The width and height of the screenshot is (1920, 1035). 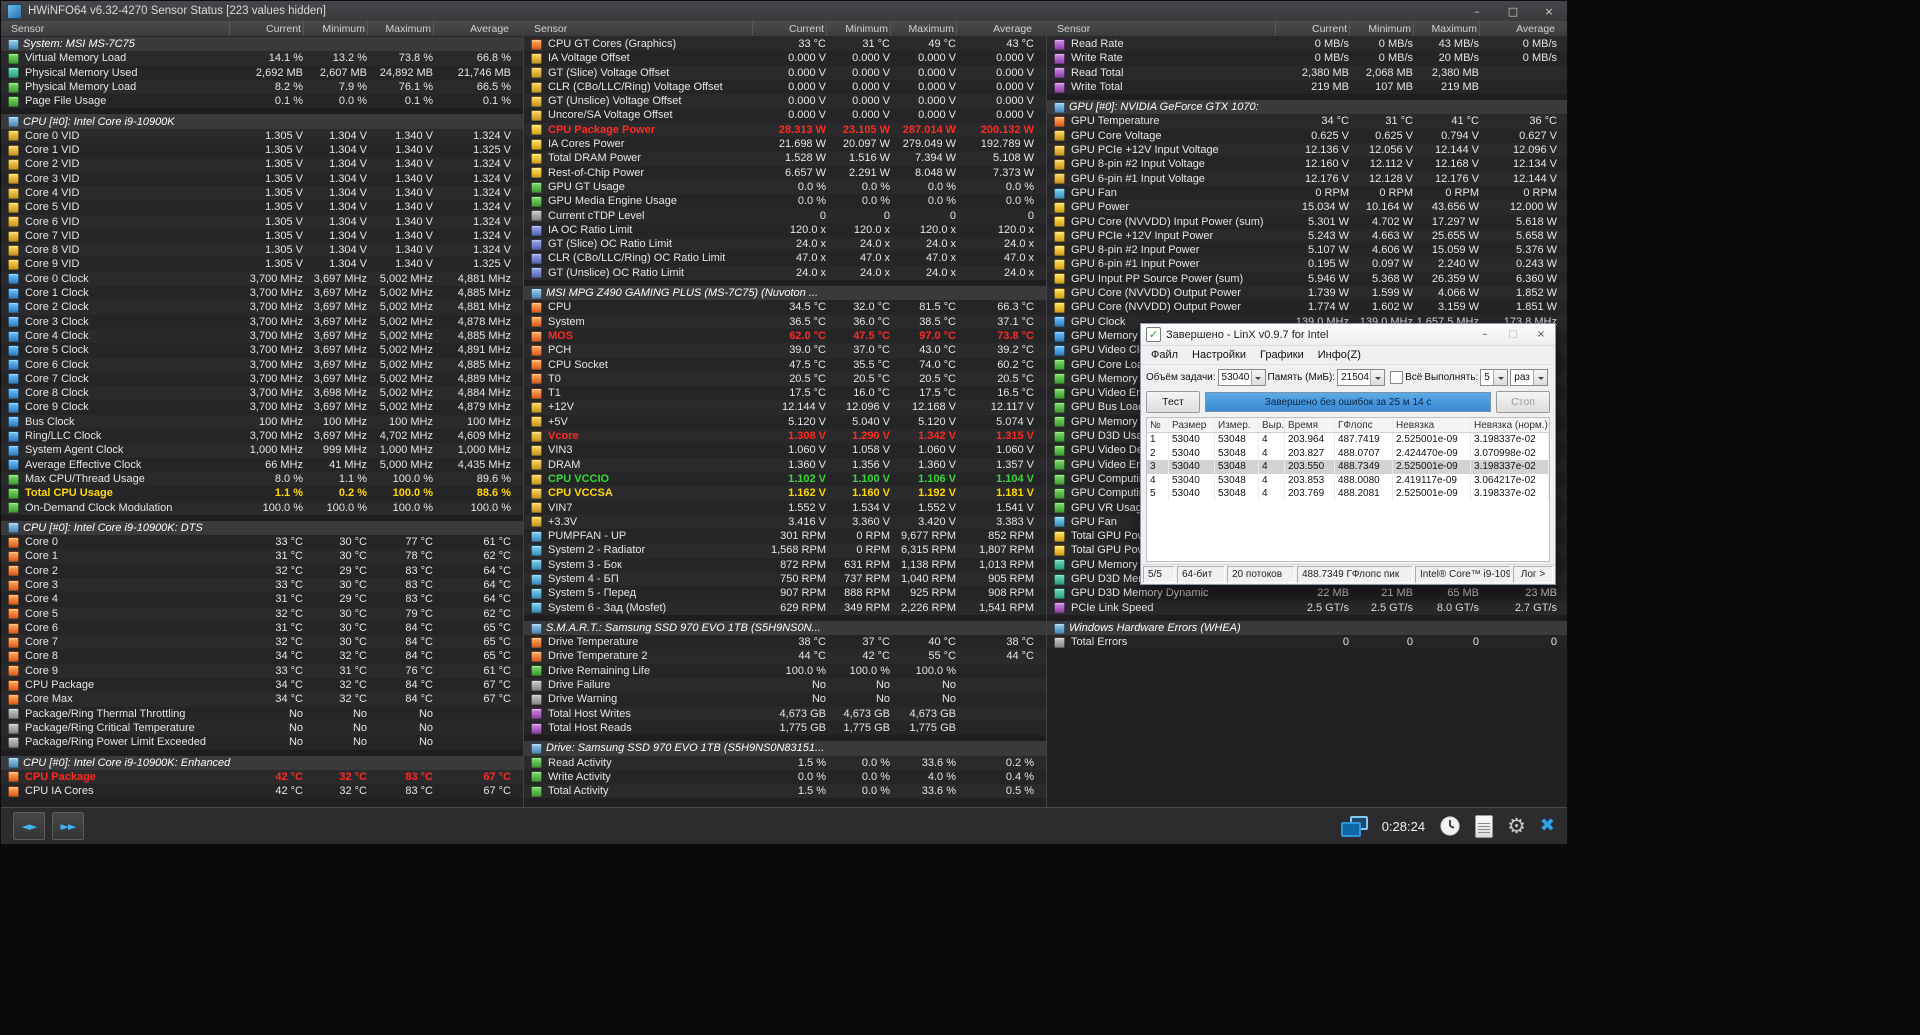 What do you see at coordinates (785, 762) in the screenshot?
I see `sensor-row: Read Activity 1.5 % 0.0 % 33.6 % 0.2 %` at bounding box center [785, 762].